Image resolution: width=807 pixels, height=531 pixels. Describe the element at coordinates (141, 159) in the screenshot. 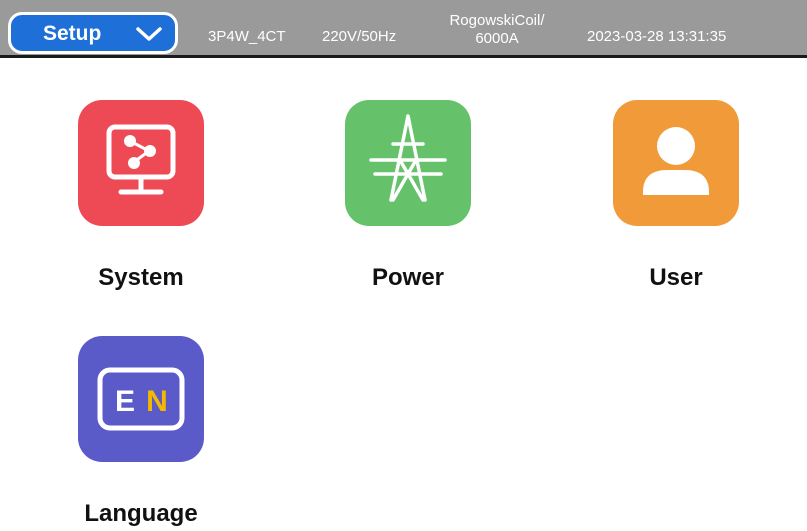

I see `monitor-network-icon` at that location.